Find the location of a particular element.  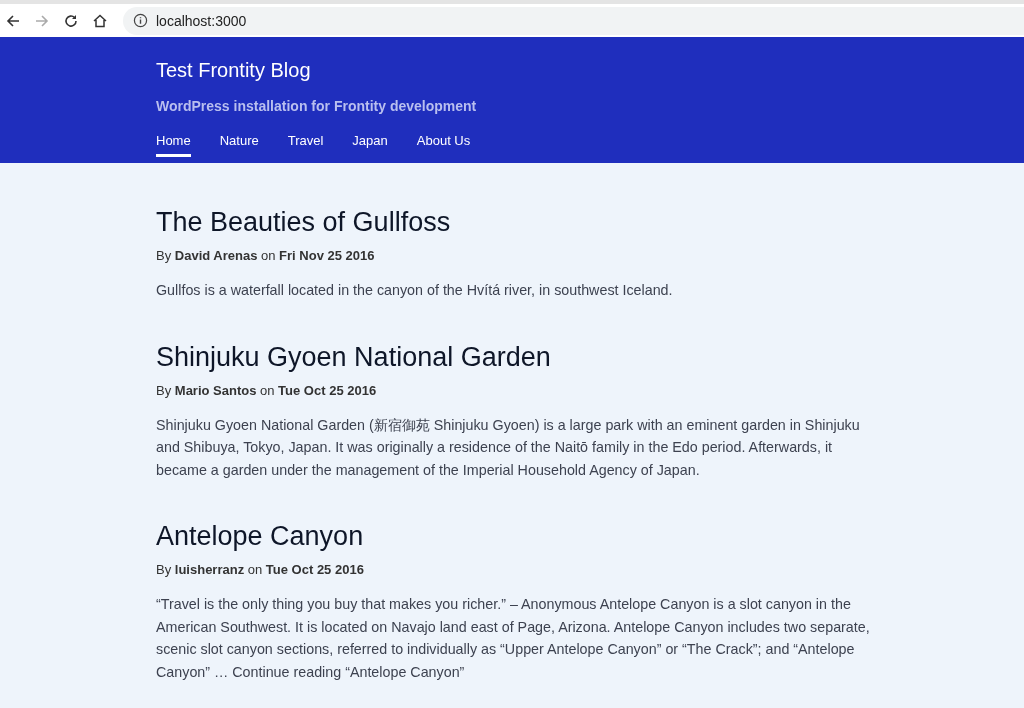

post-title: The Beauties of Gullfoss is located at coordinates (521, 222).